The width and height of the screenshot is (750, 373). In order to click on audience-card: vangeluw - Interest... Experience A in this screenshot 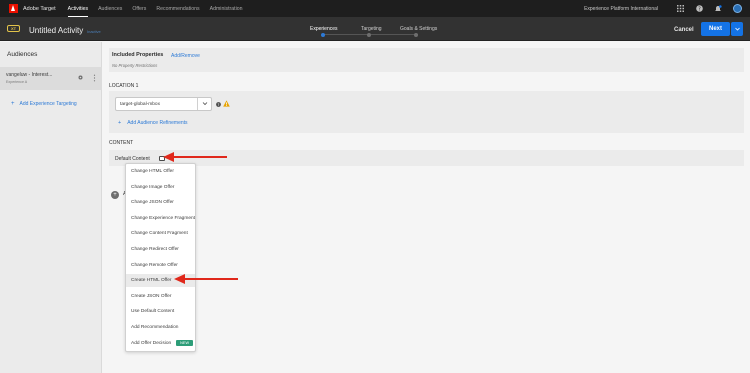, I will do `click(51, 78)`.